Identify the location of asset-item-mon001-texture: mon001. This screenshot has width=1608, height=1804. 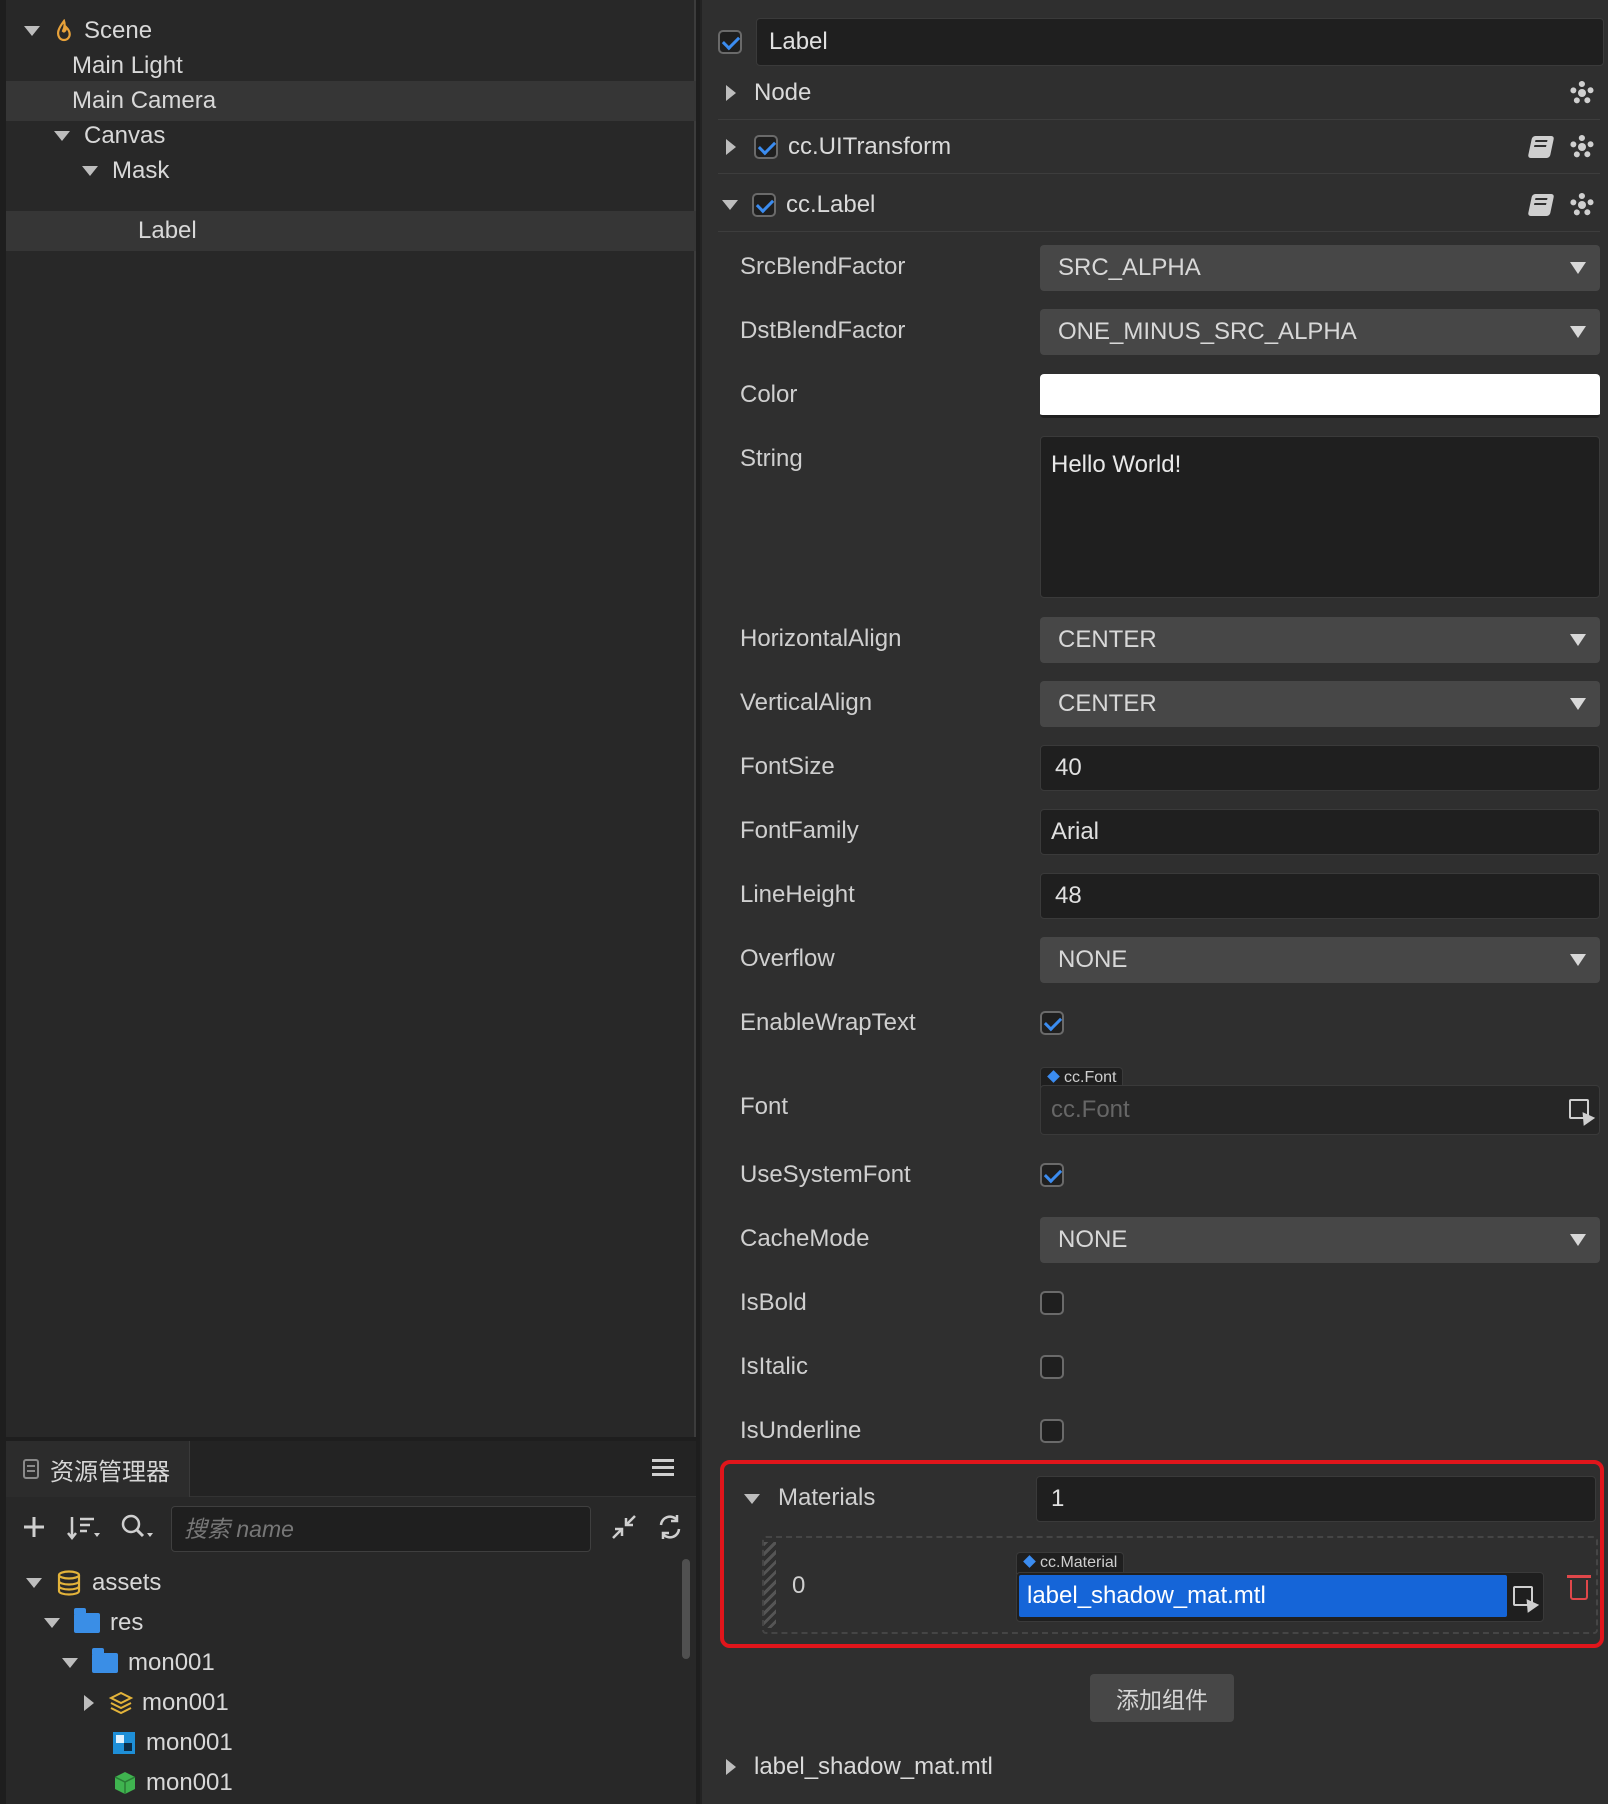
(172, 1743).